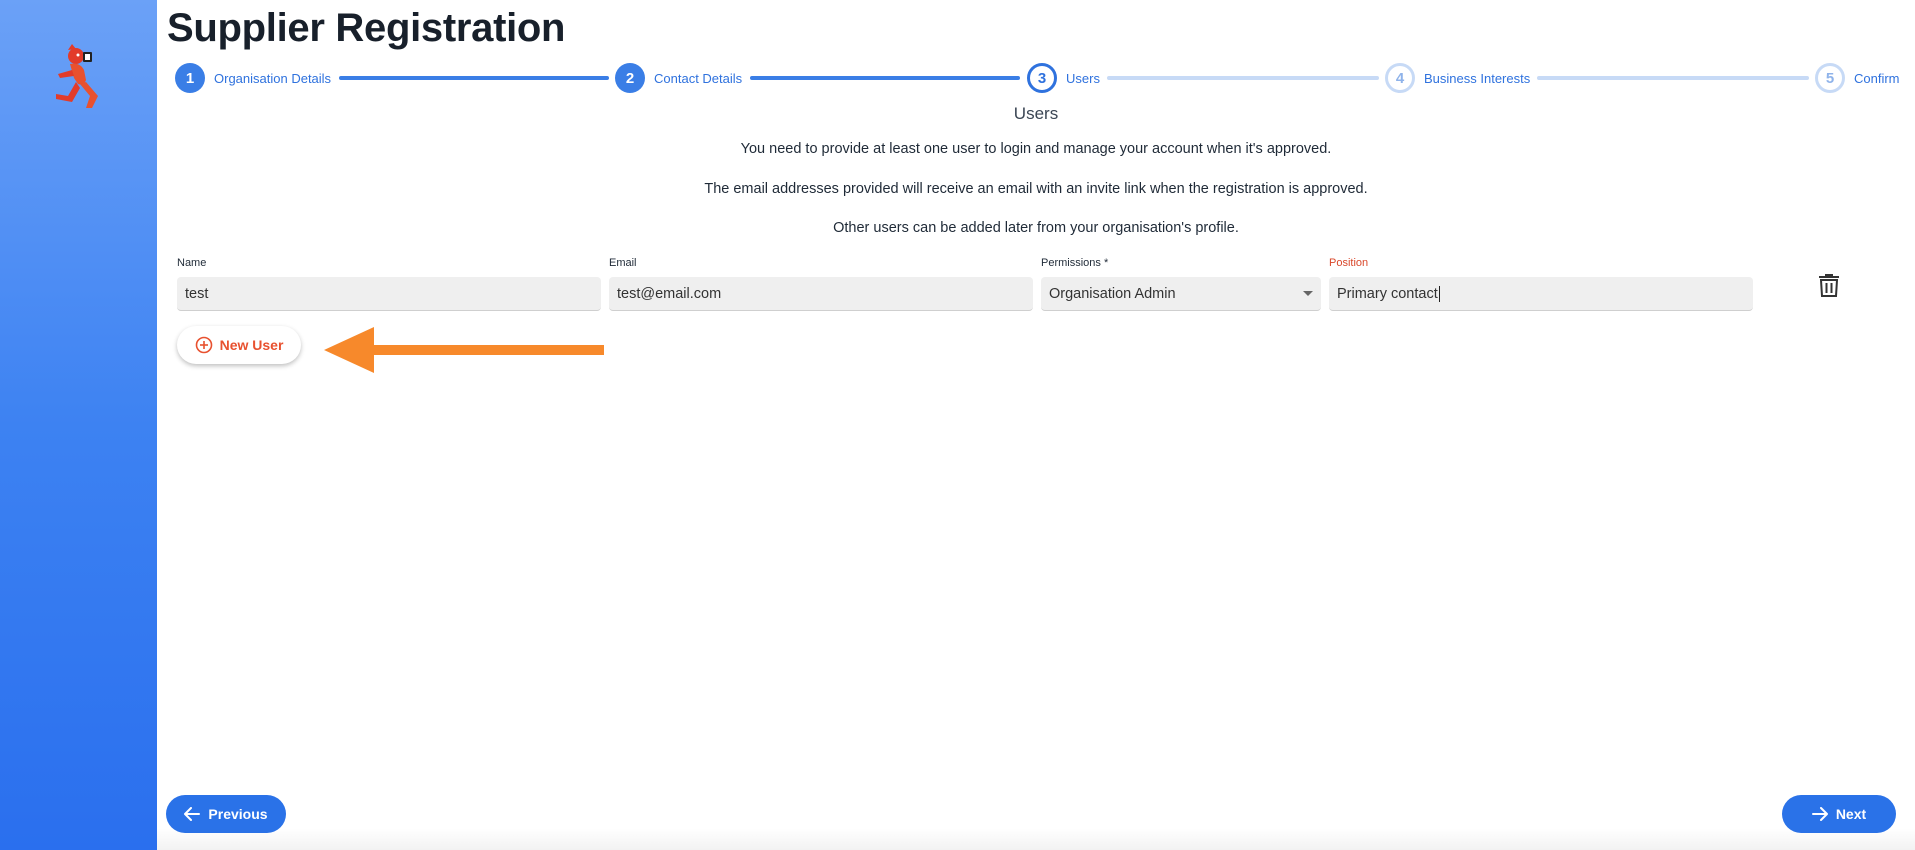 The height and width of the screenshot is (850, 1915). Describe the element at coordinates (203, 345) in the screenshot. I see `plus-circle-icon` at that location.